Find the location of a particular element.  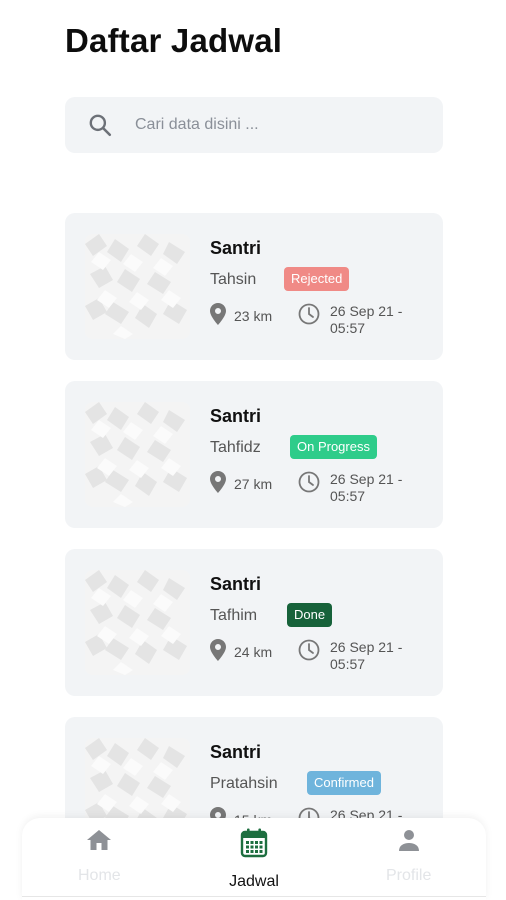

distance-info: 27 km is located at coordinates (241, 483).